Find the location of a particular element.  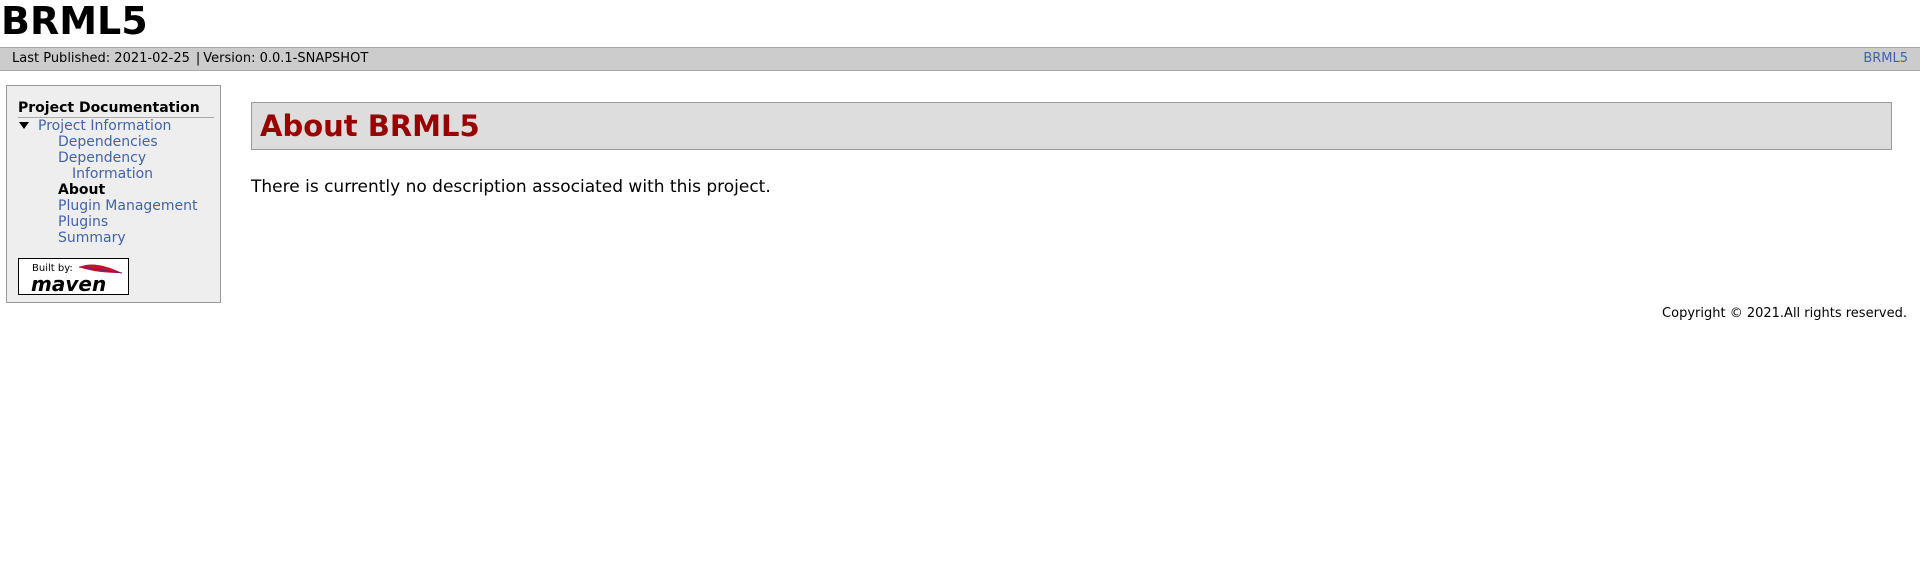

sidebar-heading: Project Documentation is located at coordinates (116, 109).